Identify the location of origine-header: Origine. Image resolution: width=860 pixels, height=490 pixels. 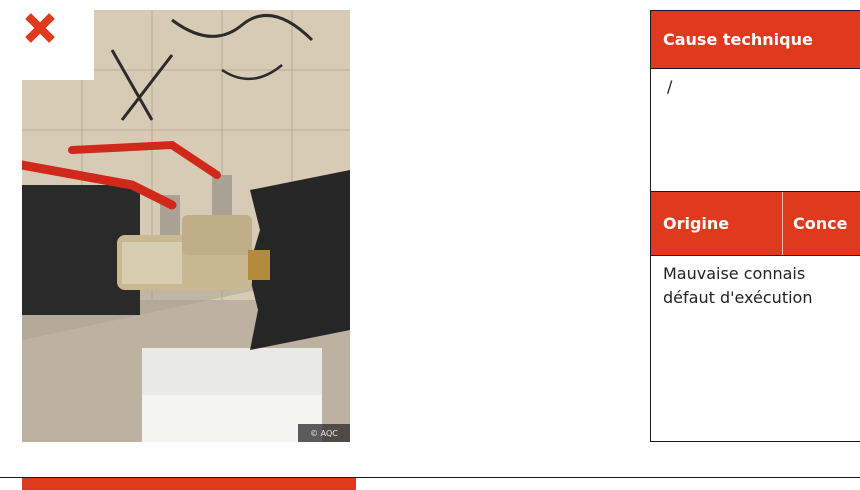
(717, 223).